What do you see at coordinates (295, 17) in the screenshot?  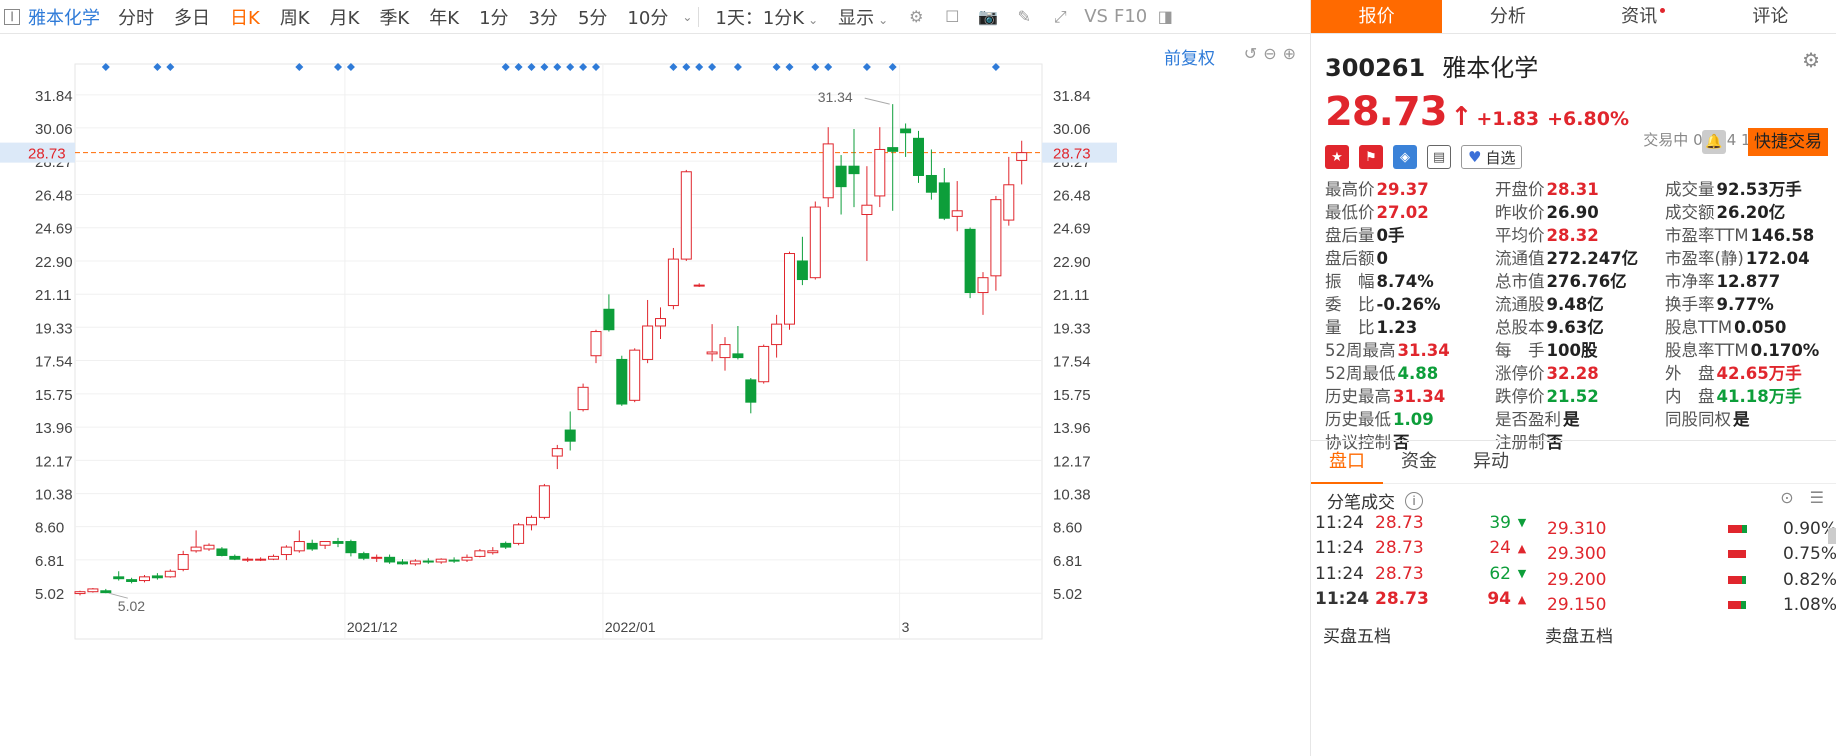 I see `period-zhouk: 周K` at bounding box center [295, 17].